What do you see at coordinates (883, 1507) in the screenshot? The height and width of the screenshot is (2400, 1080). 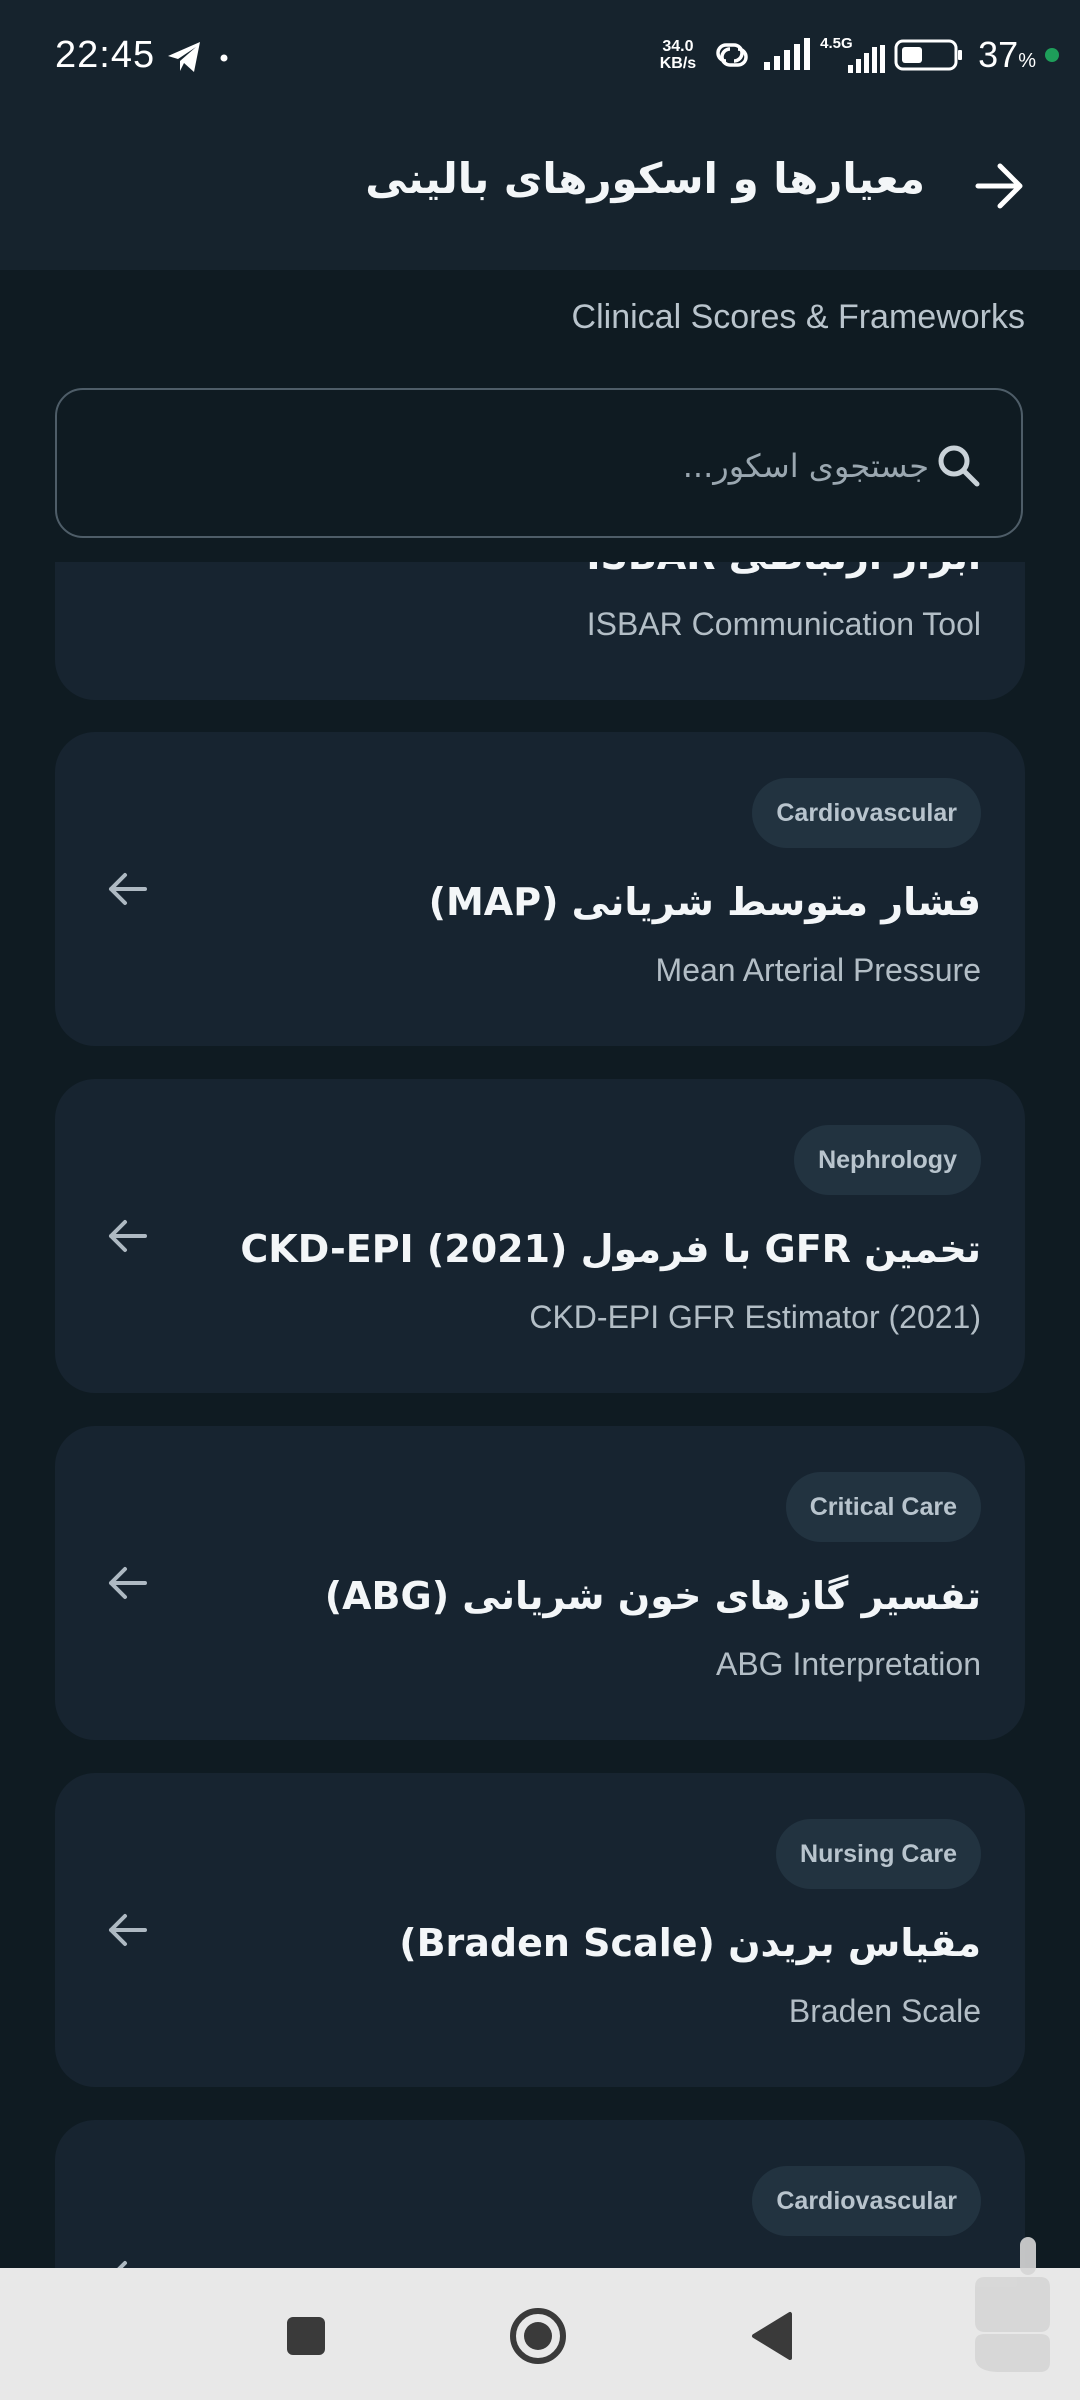 I see `category-badge: Critical Care` at bounding box center [883, 1507].